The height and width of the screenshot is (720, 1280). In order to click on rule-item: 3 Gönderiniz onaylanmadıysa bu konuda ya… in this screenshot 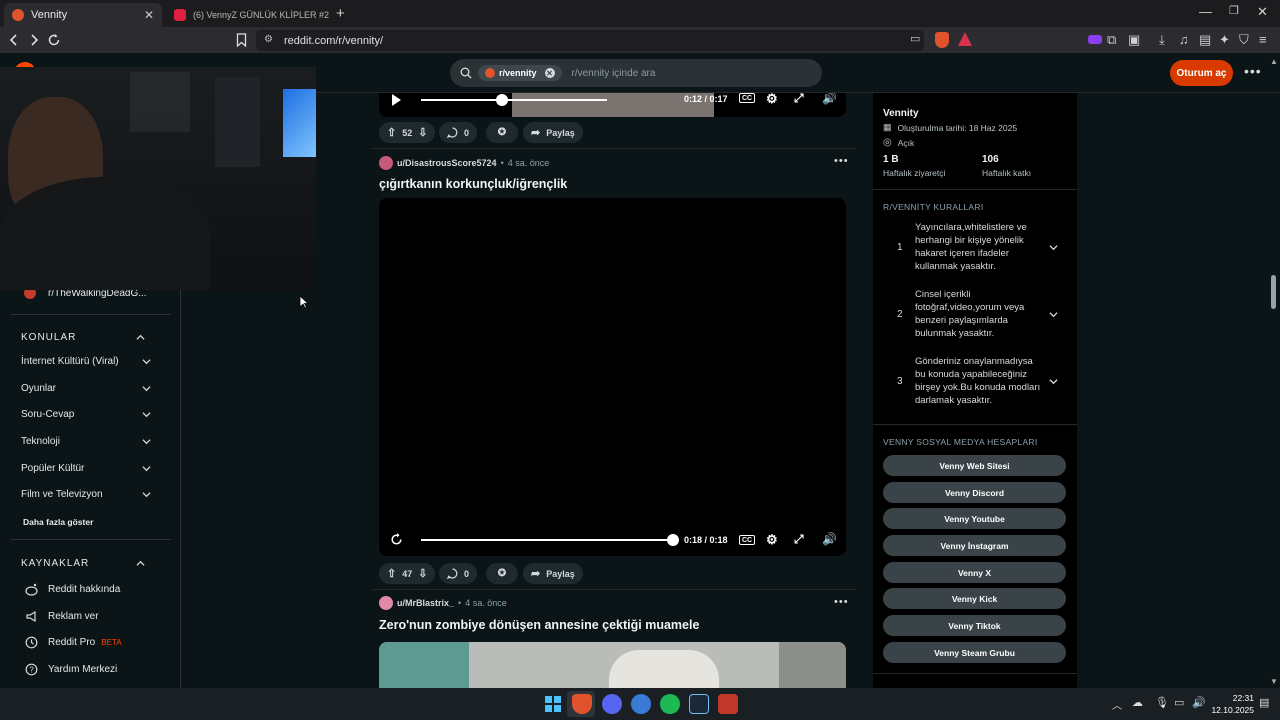, I will do `click(975, 383)`.